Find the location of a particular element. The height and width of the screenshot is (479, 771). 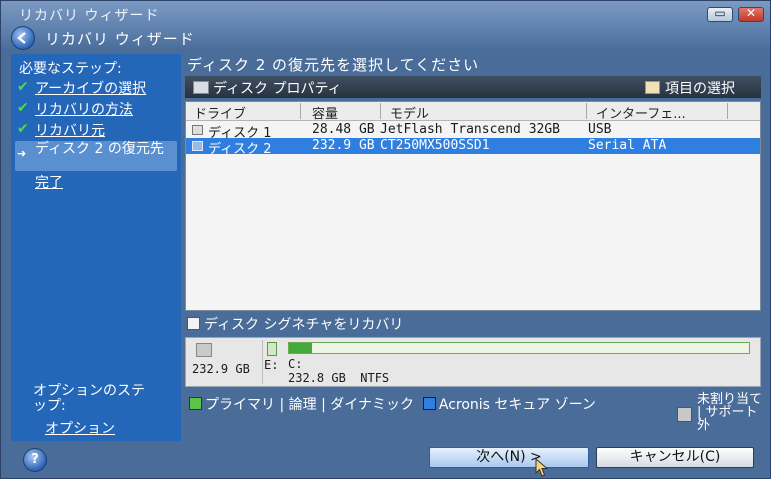

column-header-model: モデル is located at coordinates (409, 112).